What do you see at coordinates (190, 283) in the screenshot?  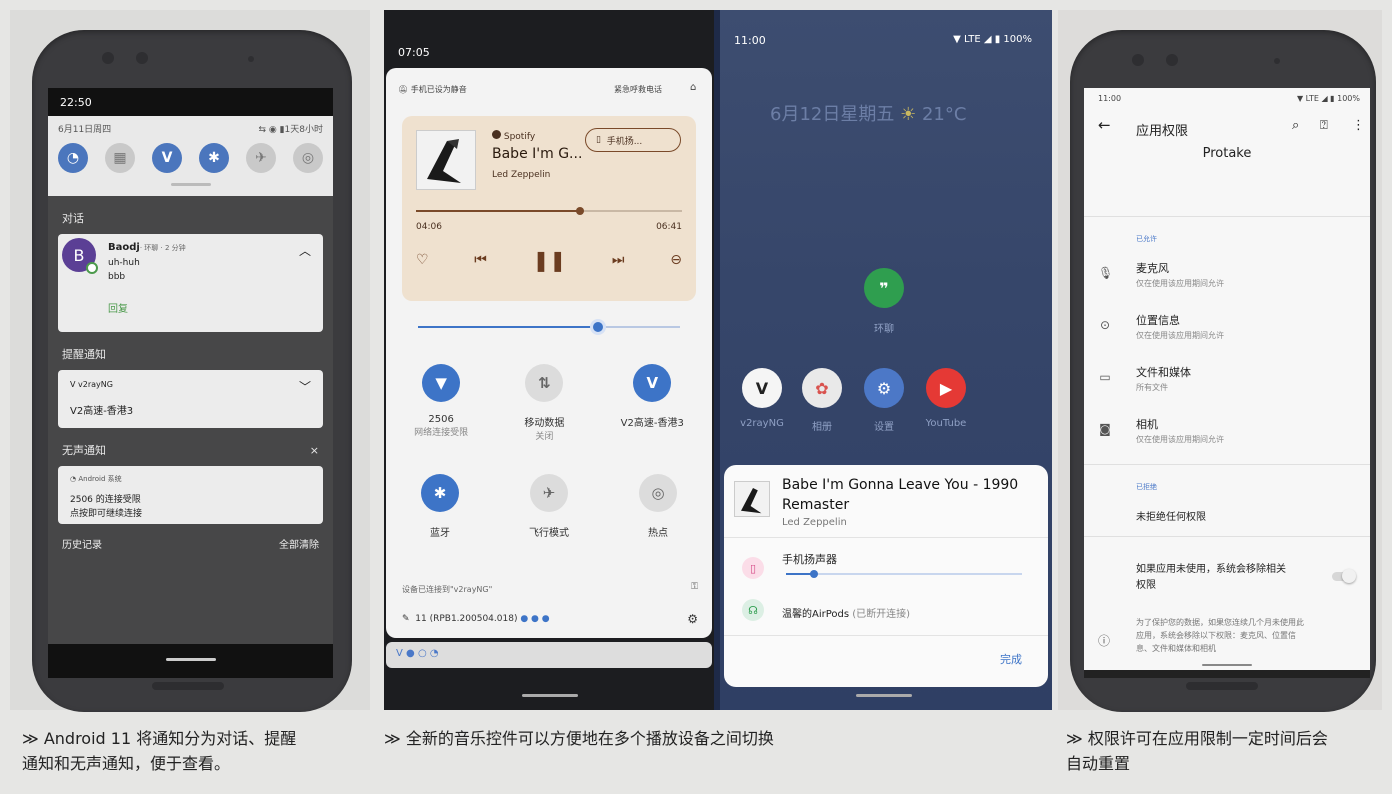 I see `conversation-notification: B Baodj· 环聊 · 2 分钟 uh-huh bbb 回复 ︿` at bounding box center [190, 283].